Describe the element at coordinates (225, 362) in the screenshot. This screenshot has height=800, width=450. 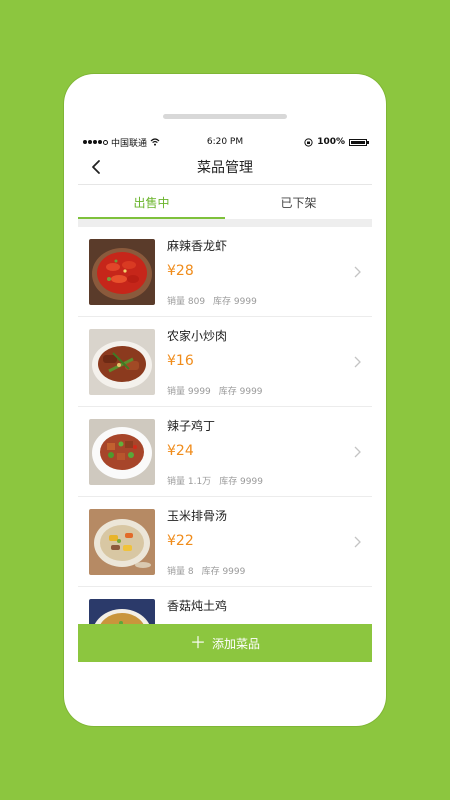
I see `dish-item: 农家小炒肉 ¥16 销量 9999 库存 9999` at that location.